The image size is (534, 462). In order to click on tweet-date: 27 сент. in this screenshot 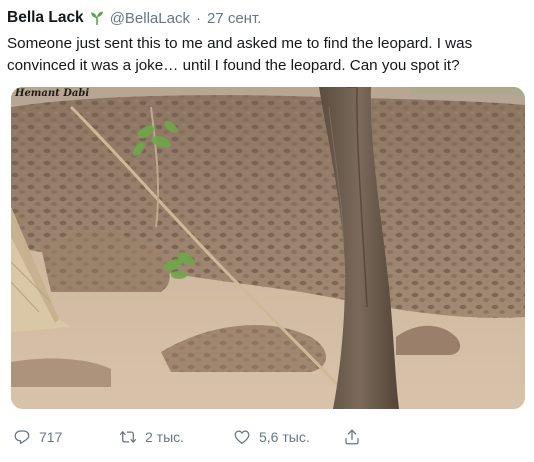, I will do `click(234, 18)`.